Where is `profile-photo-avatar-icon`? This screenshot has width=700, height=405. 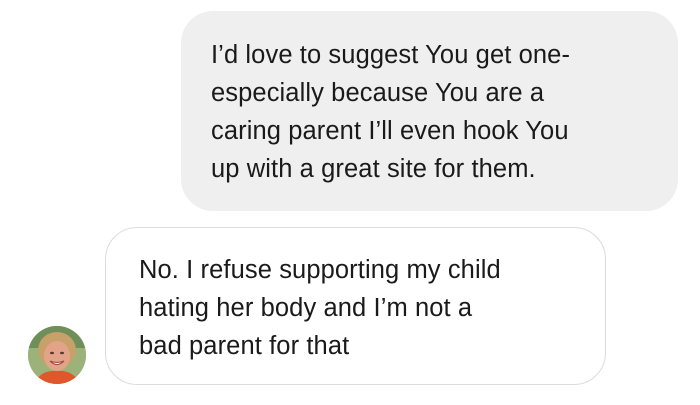
profile-photo-avatar-icon is located at coordinates (57, 355).